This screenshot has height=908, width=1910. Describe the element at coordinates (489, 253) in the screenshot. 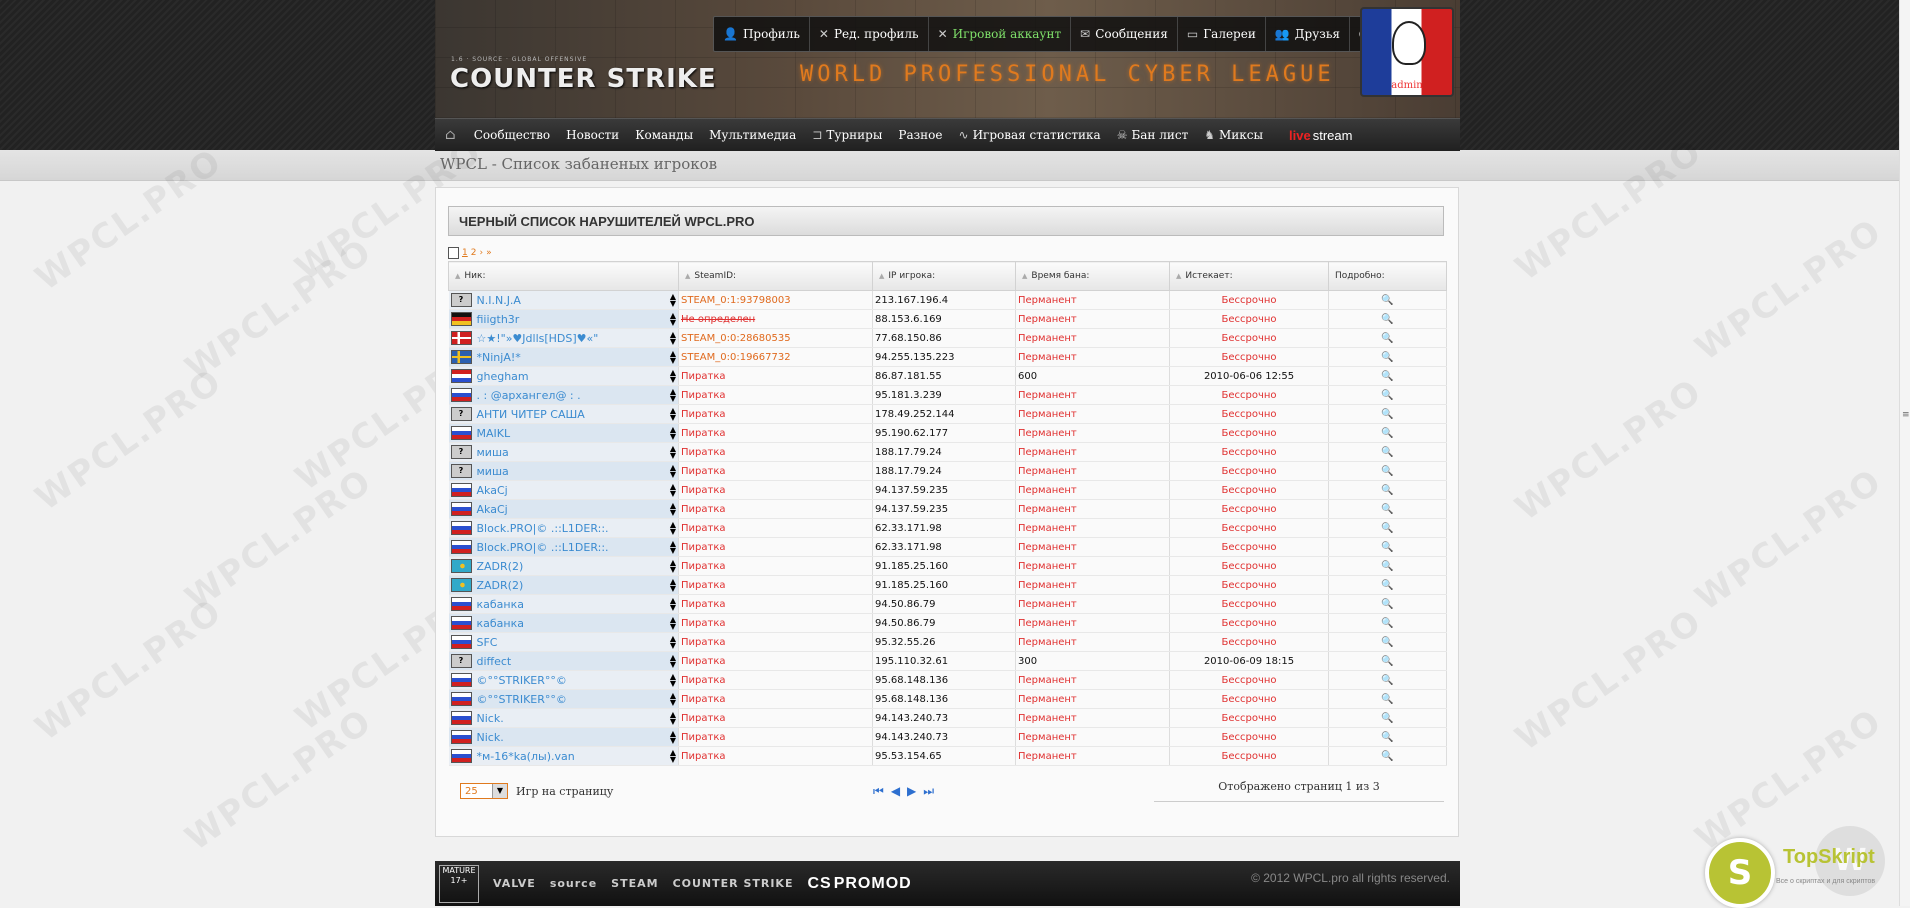

I see `last-page-link: »` at that location.